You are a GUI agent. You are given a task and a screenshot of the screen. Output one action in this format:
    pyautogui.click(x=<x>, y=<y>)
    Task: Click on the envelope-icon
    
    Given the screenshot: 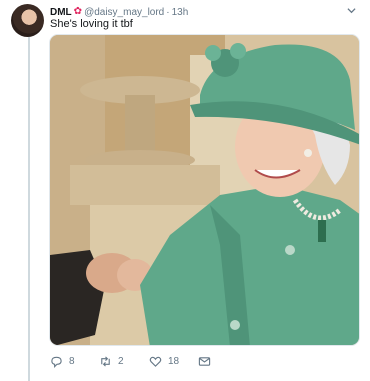 What is the action you would take?
    pyautogui.click(x=204, y=361)
    